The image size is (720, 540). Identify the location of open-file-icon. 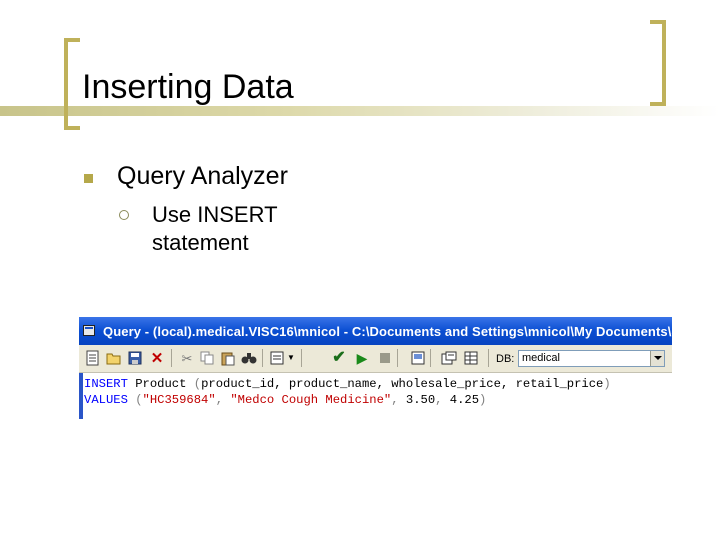
(114, 358).